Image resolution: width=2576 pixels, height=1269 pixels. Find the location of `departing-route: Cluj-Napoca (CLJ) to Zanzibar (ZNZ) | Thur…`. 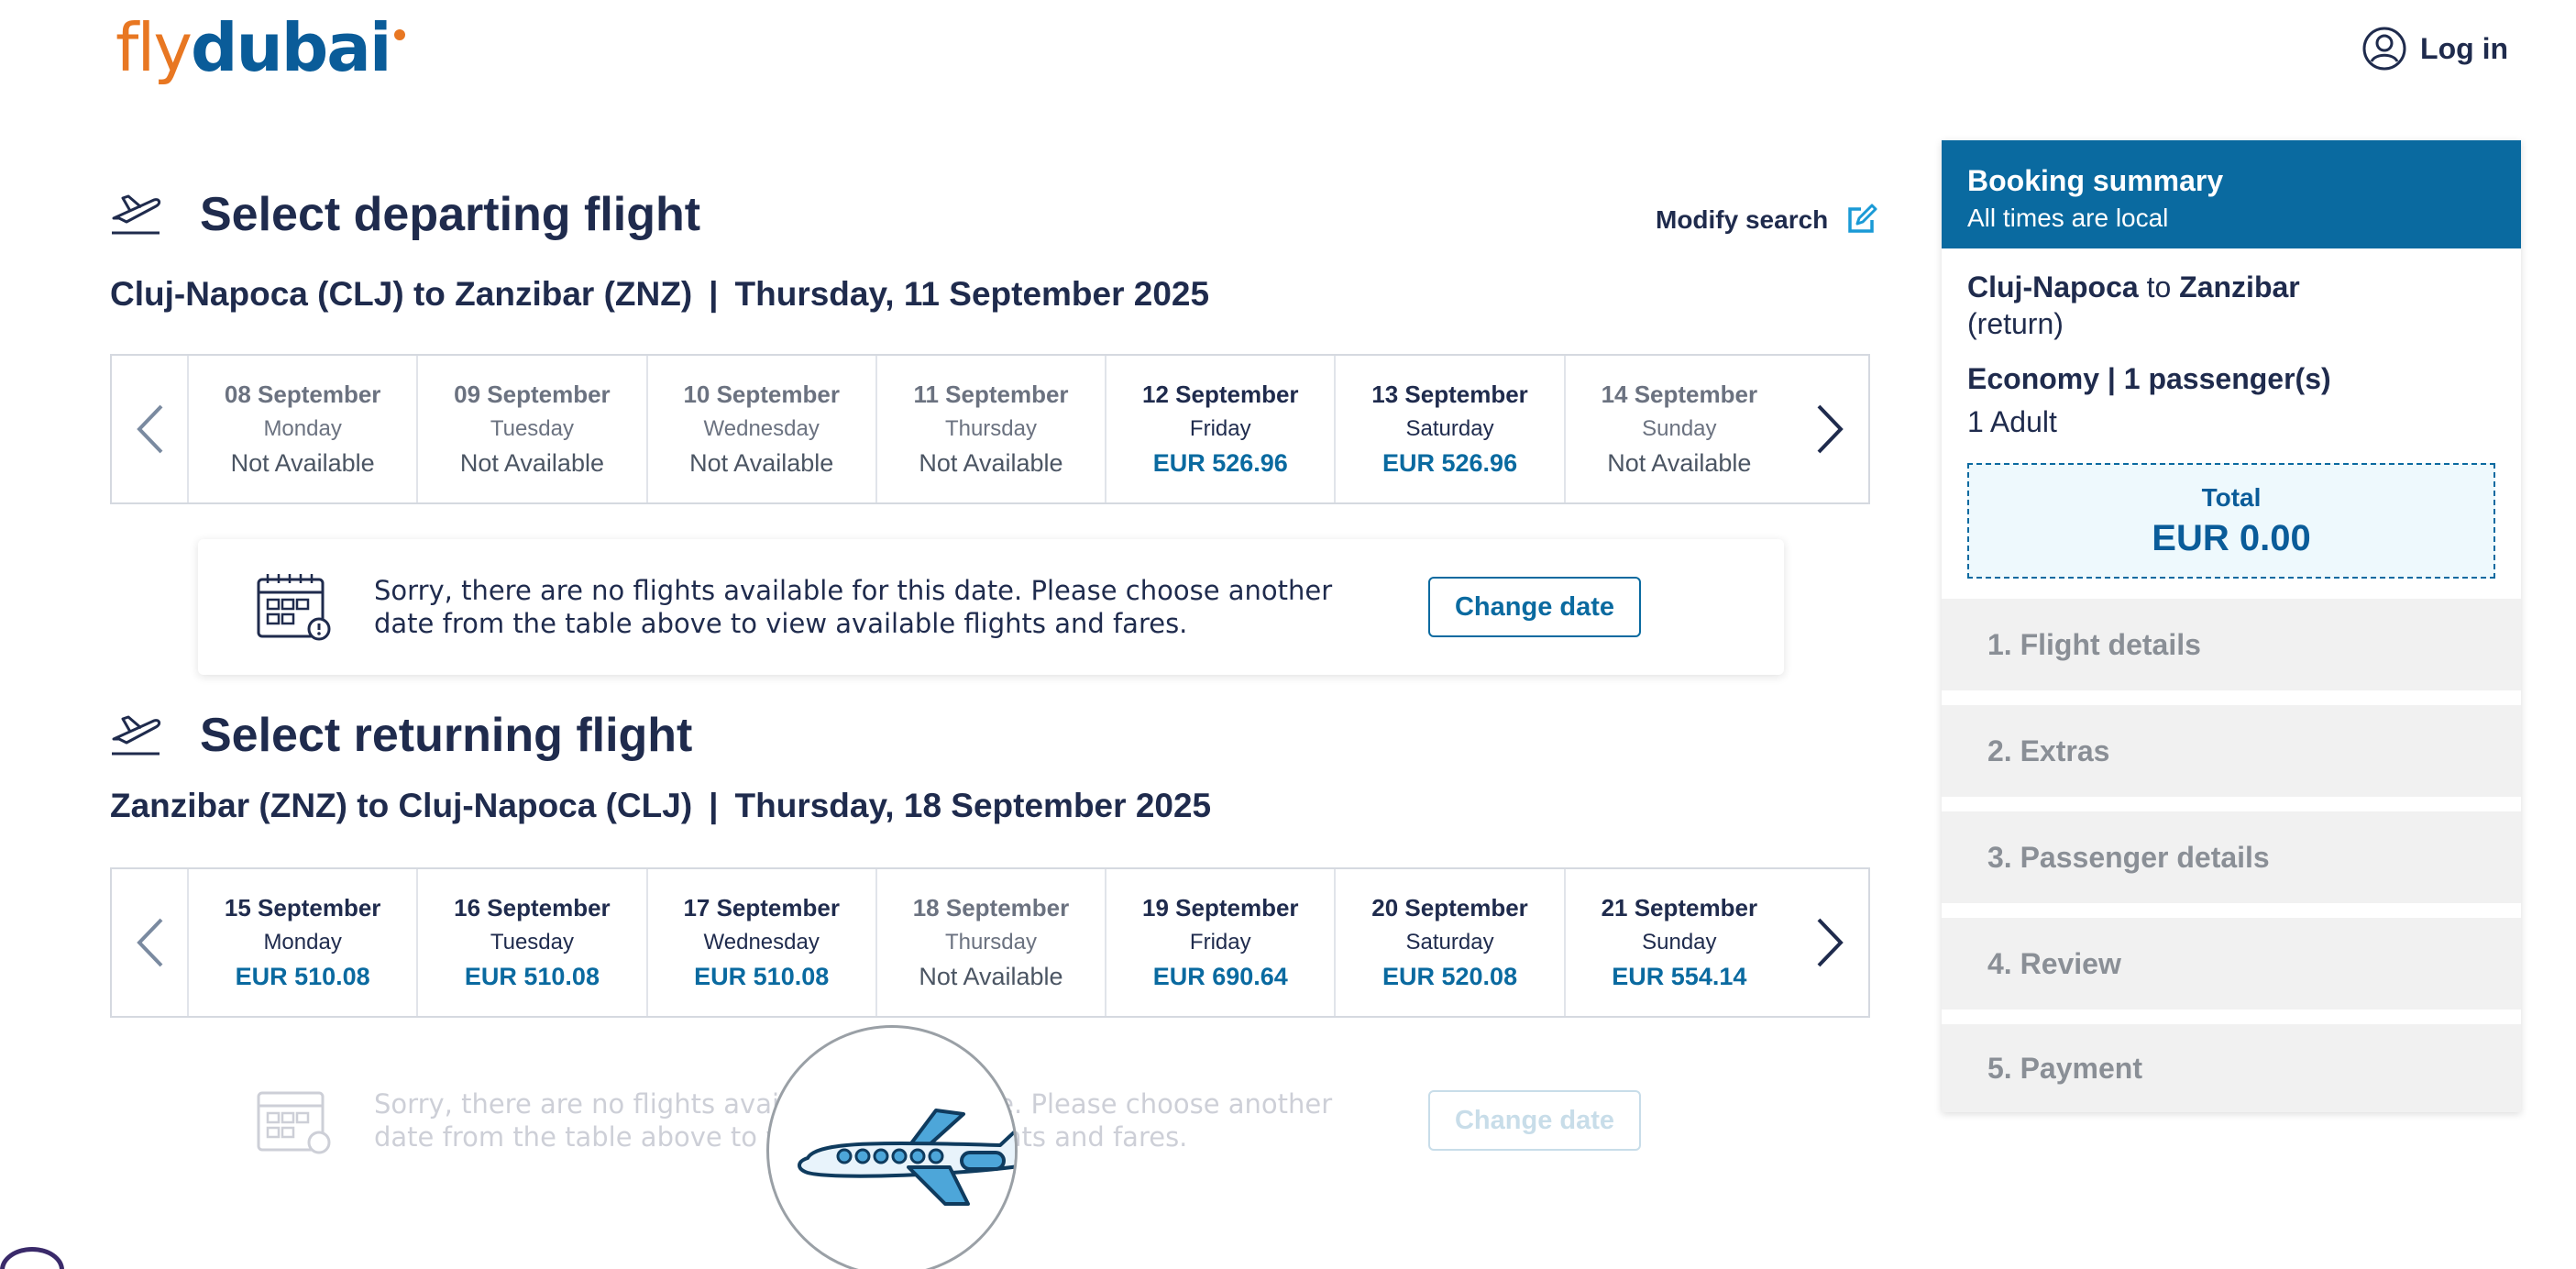

departing-route: Cluj-Napoca (CLJ) to Zanzibar (ZNZ) | Thur… is located at coordinates (659, 294).